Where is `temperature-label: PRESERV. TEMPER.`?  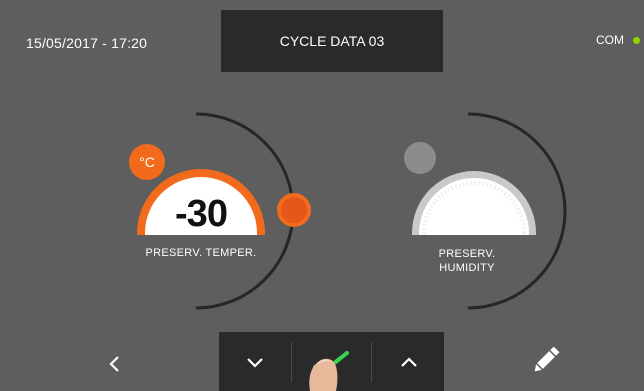 temperature-label: PRESERV. TEMPER. is located at coordinates (201, 253).